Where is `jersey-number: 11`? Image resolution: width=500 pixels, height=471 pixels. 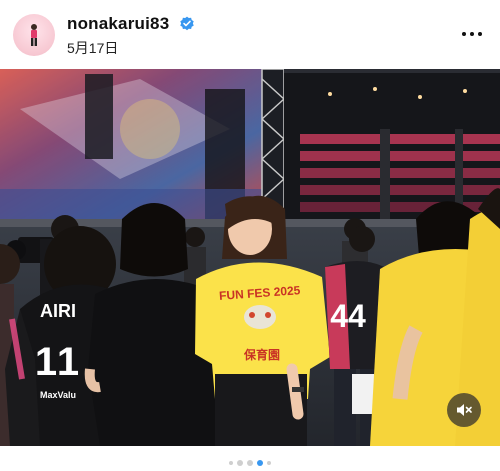
jersey-number: 11 is located at coordinates (58, 362).